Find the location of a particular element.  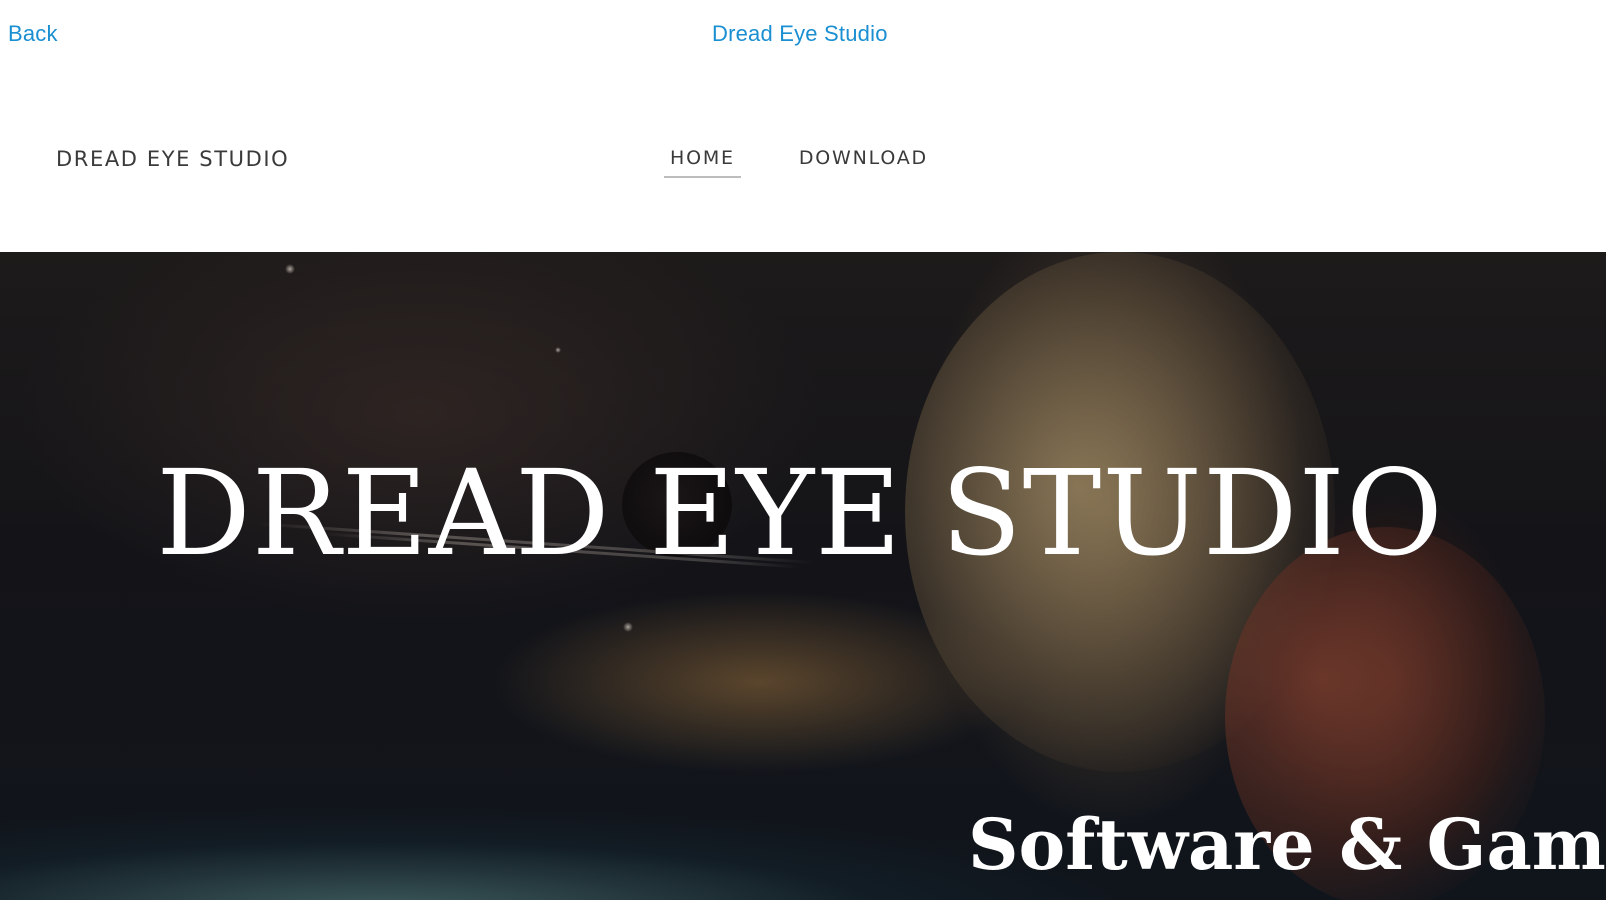

top-bar-title: Dread Eye Studio is located at coordinates (800, 33).